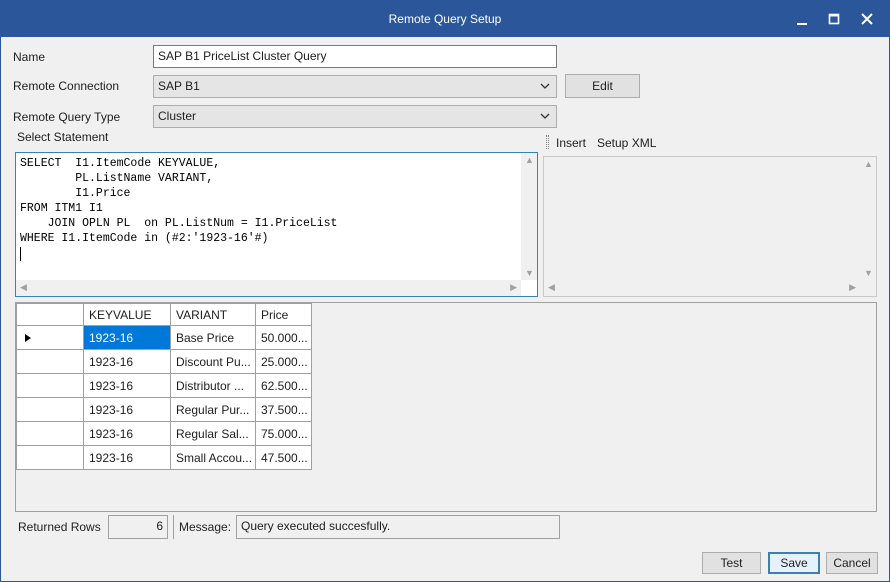 Image resolution: width=890 pixels, height=582 pixels. What do you see at coordinates (794, 563) in the screenshot?
I see `save-button: Save` at bounding box center [794, 563].